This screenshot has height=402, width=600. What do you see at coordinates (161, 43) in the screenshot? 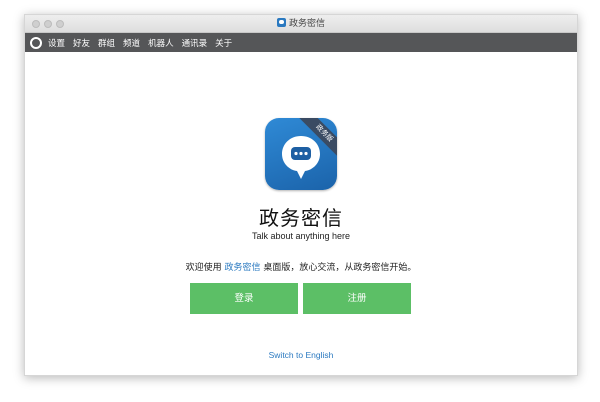
I see `menu-item-bots: 机器人` at bounding box center [161, 43].